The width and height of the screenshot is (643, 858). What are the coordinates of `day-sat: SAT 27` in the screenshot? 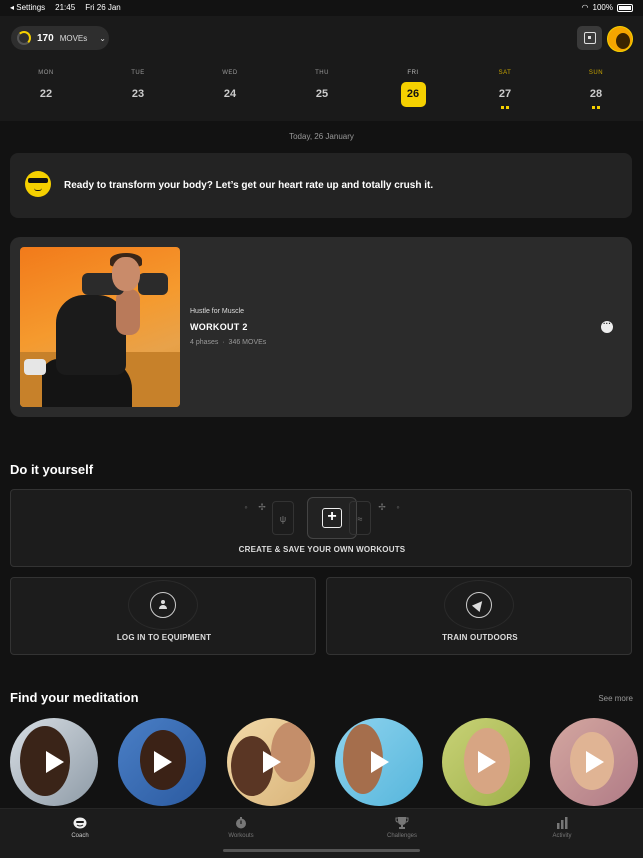 It's located at (505, 90).